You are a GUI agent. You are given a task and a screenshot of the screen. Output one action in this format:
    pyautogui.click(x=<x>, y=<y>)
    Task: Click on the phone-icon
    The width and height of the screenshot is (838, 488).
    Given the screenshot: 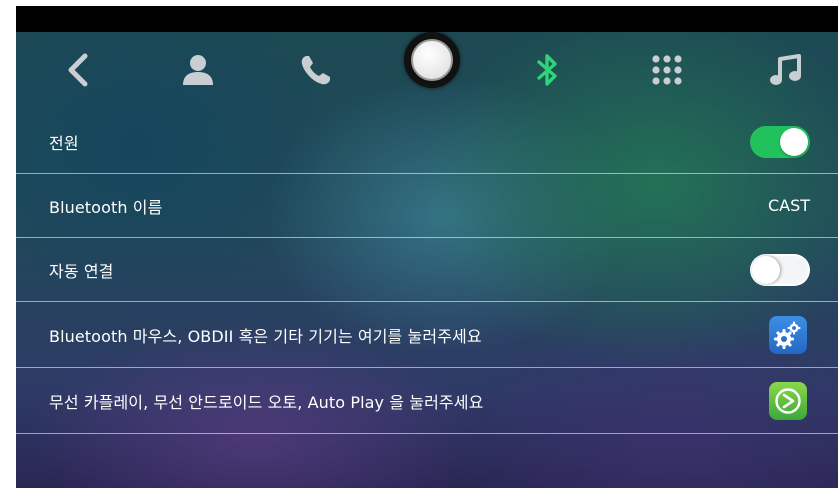 What is the action you would take?
    pyautogui.click(x=316, y=70)
    